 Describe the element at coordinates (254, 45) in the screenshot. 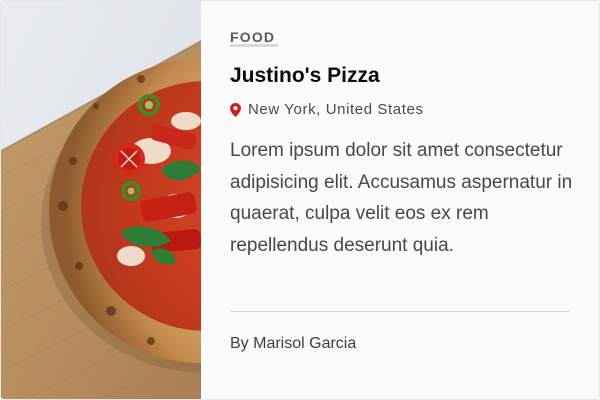

I see `category-underline` at that location.